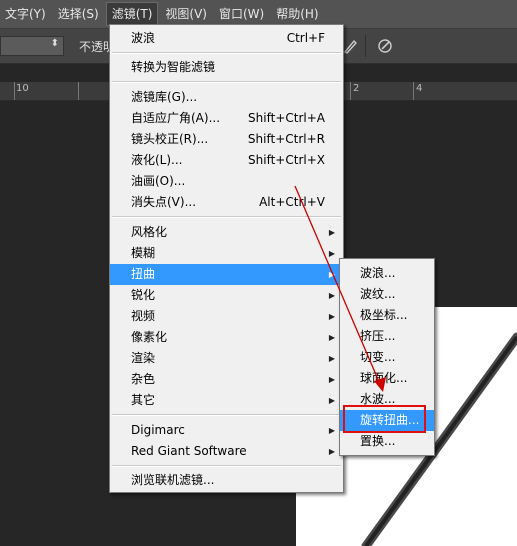 Image resolution: width=517 pixels, height=546 pixels. What do you see at coordinates (32, 46) in the screenshot?
I see `mode-select: ⬍` at bounding box center [32, 46].